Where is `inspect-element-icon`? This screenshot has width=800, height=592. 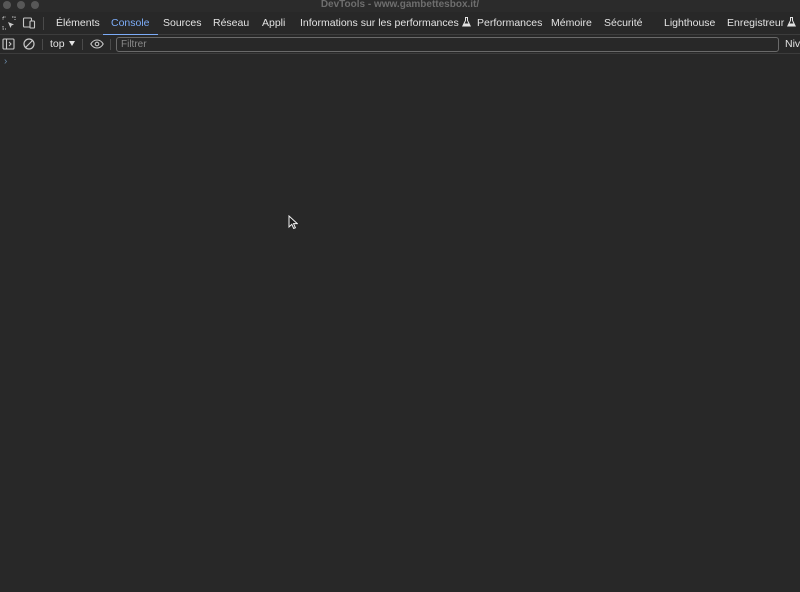 inspect-element-icon is located at coordinates (9, 23).